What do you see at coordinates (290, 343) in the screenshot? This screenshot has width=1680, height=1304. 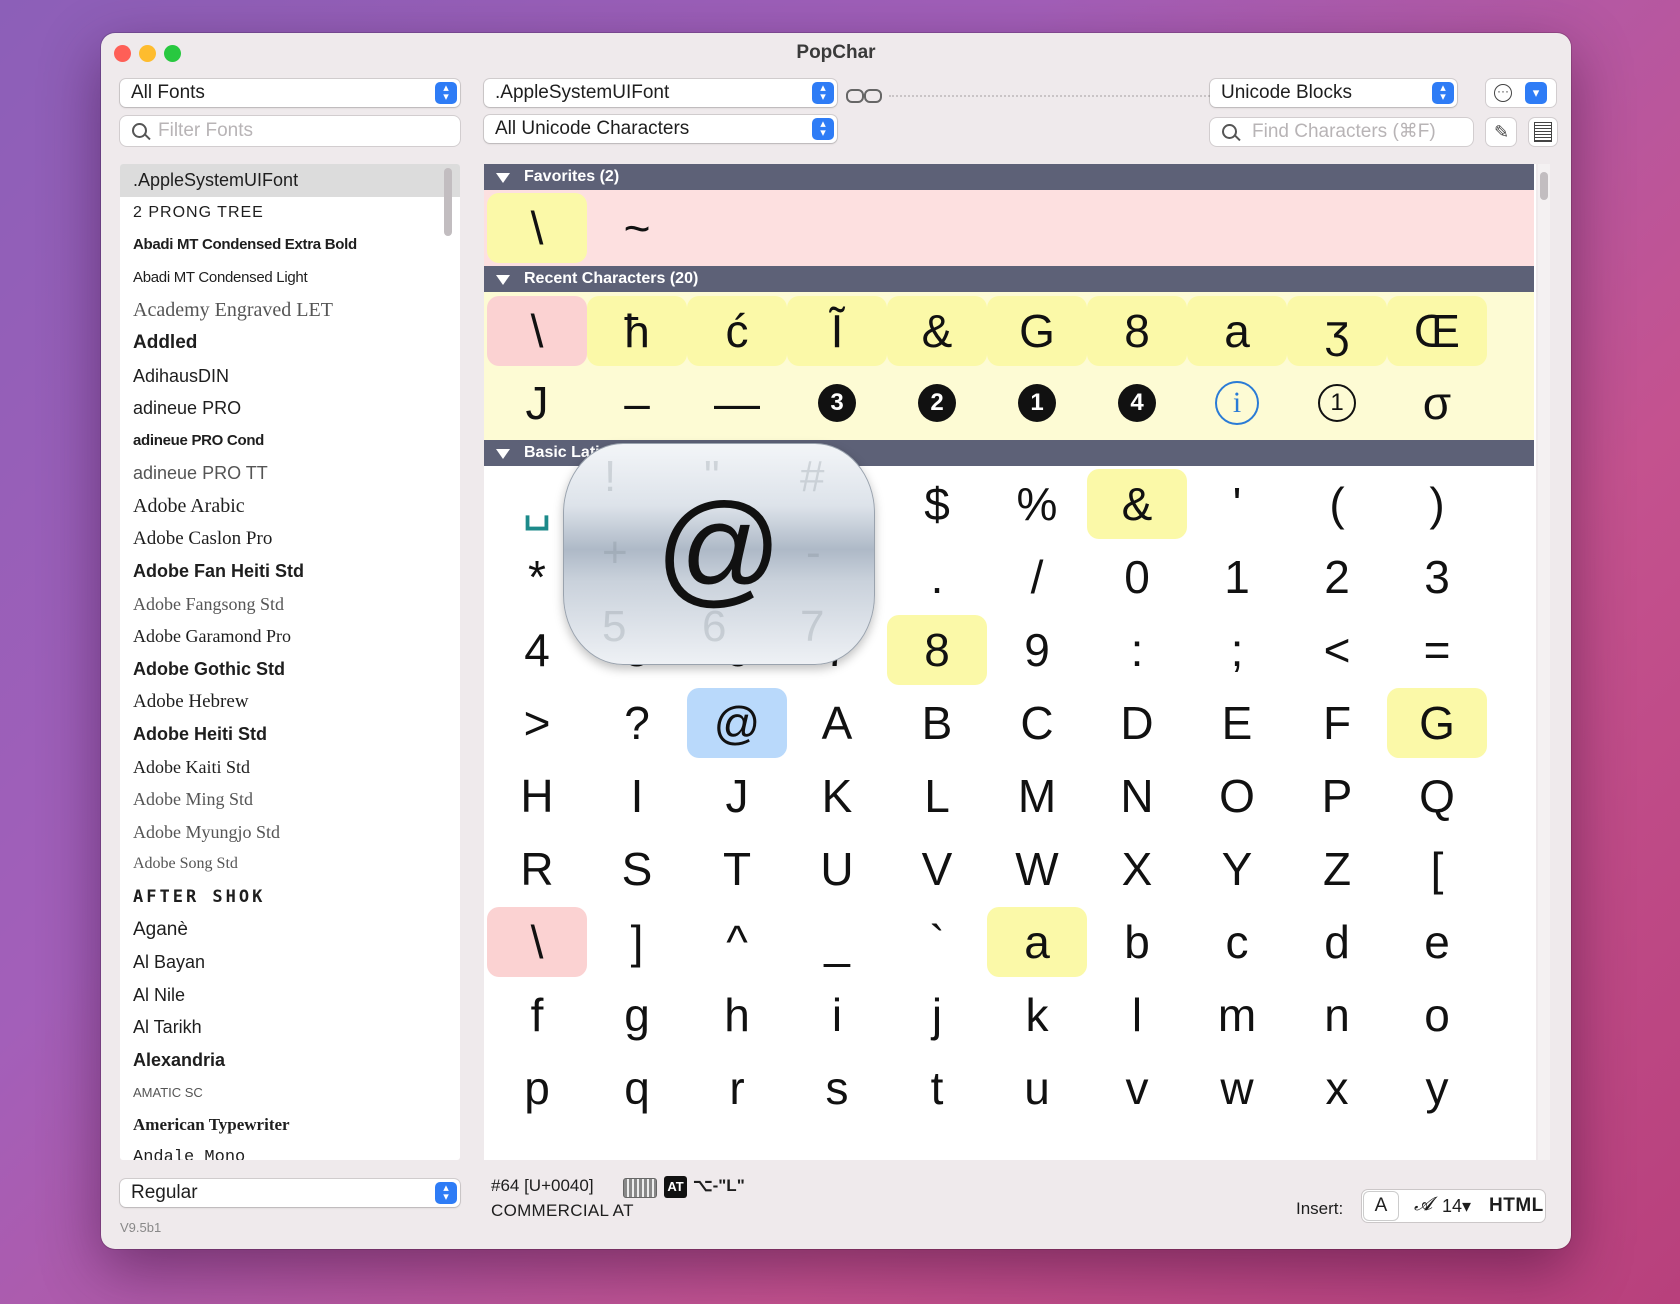 I see `font-list-item: Addled` at bounding box center [290, 343].